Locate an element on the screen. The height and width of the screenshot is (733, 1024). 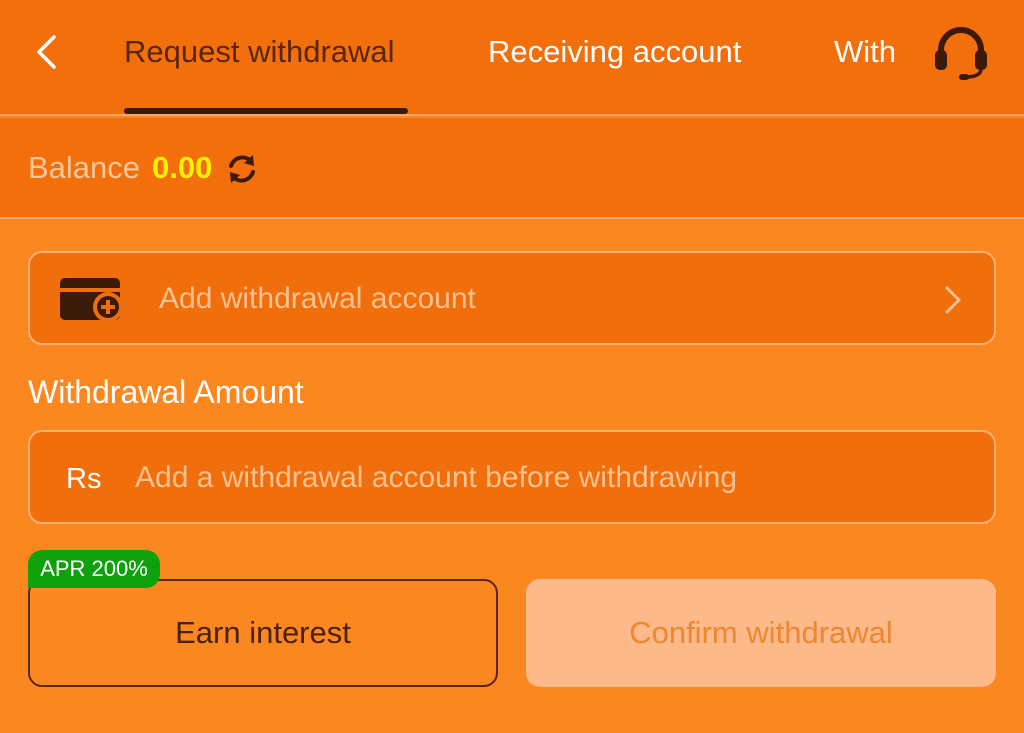
refresh-balance-button is located at coordinates (242, 169).